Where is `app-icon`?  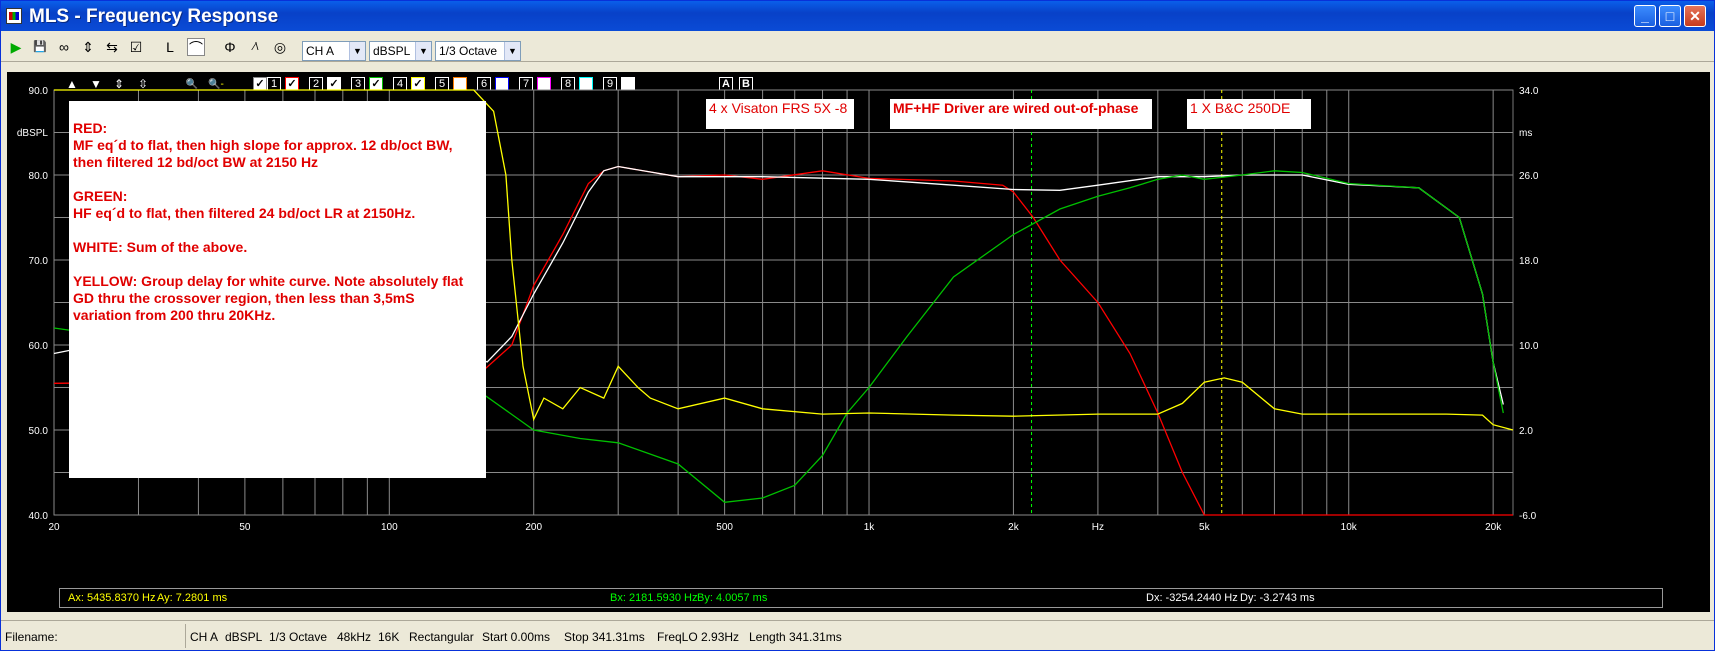 app-icon is located at coordinates (14, 16).